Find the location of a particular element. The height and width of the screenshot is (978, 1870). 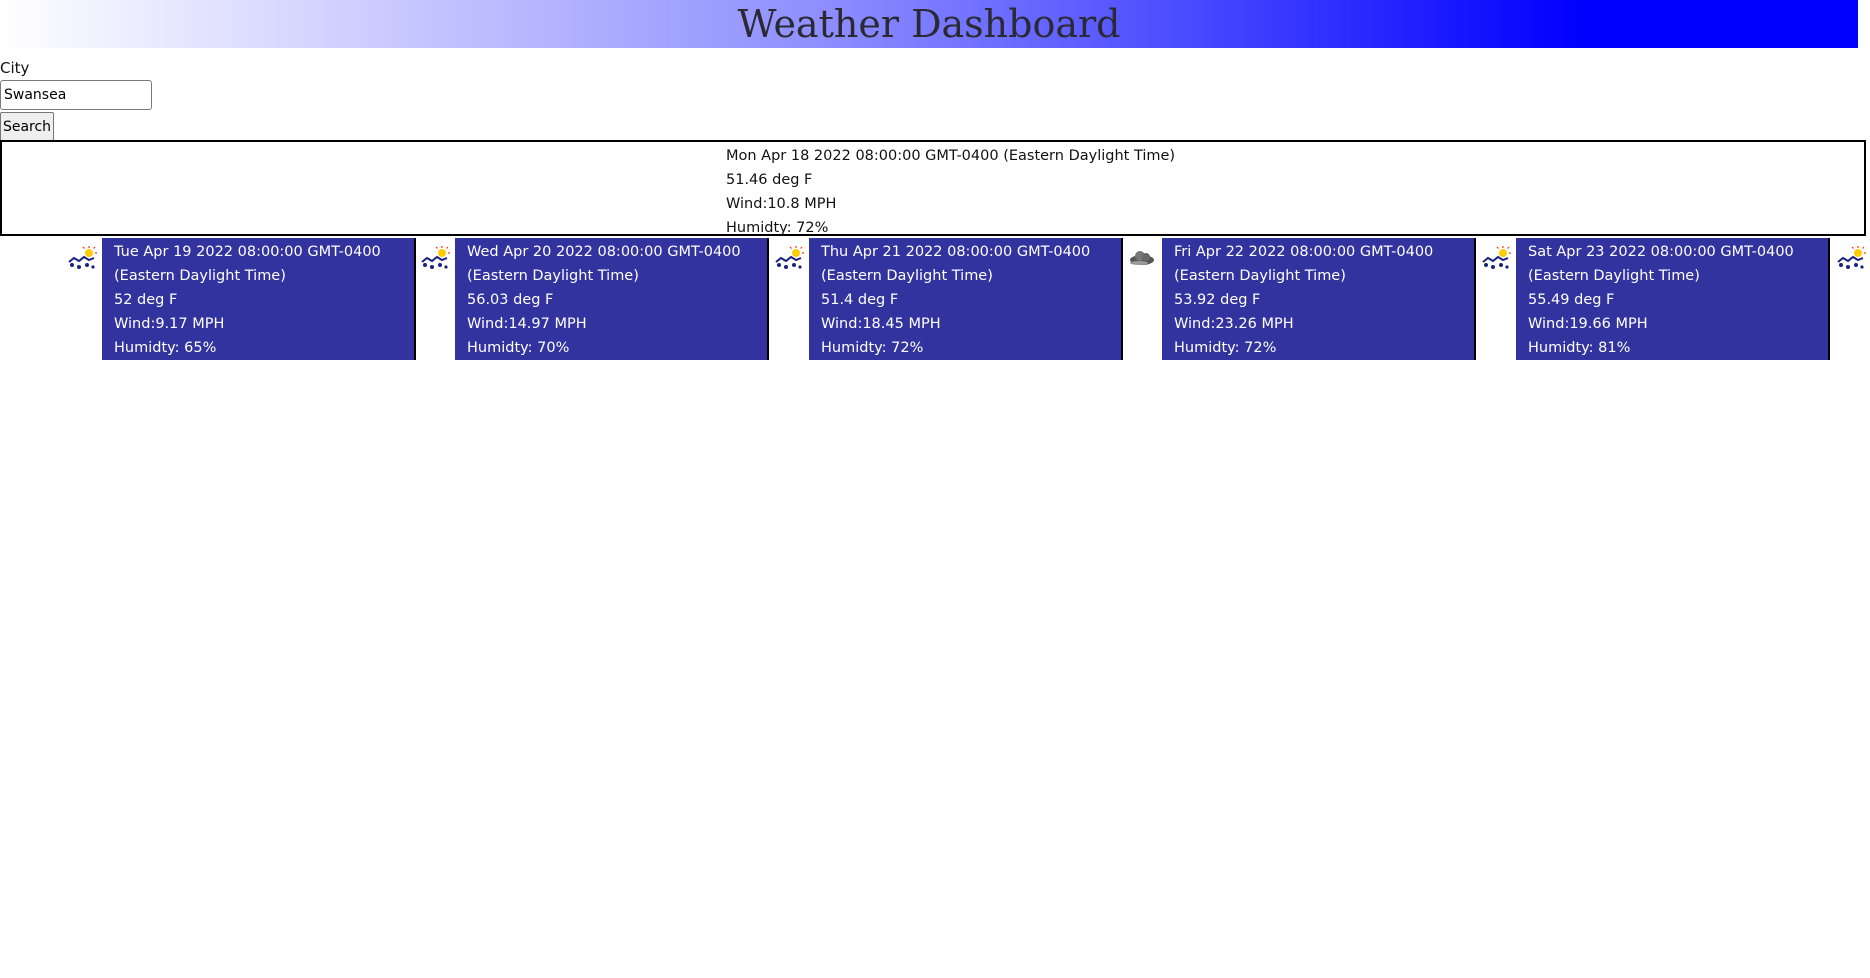

forecast-wind: Wind:9.17 MPH is located at coordinates (169, 324).